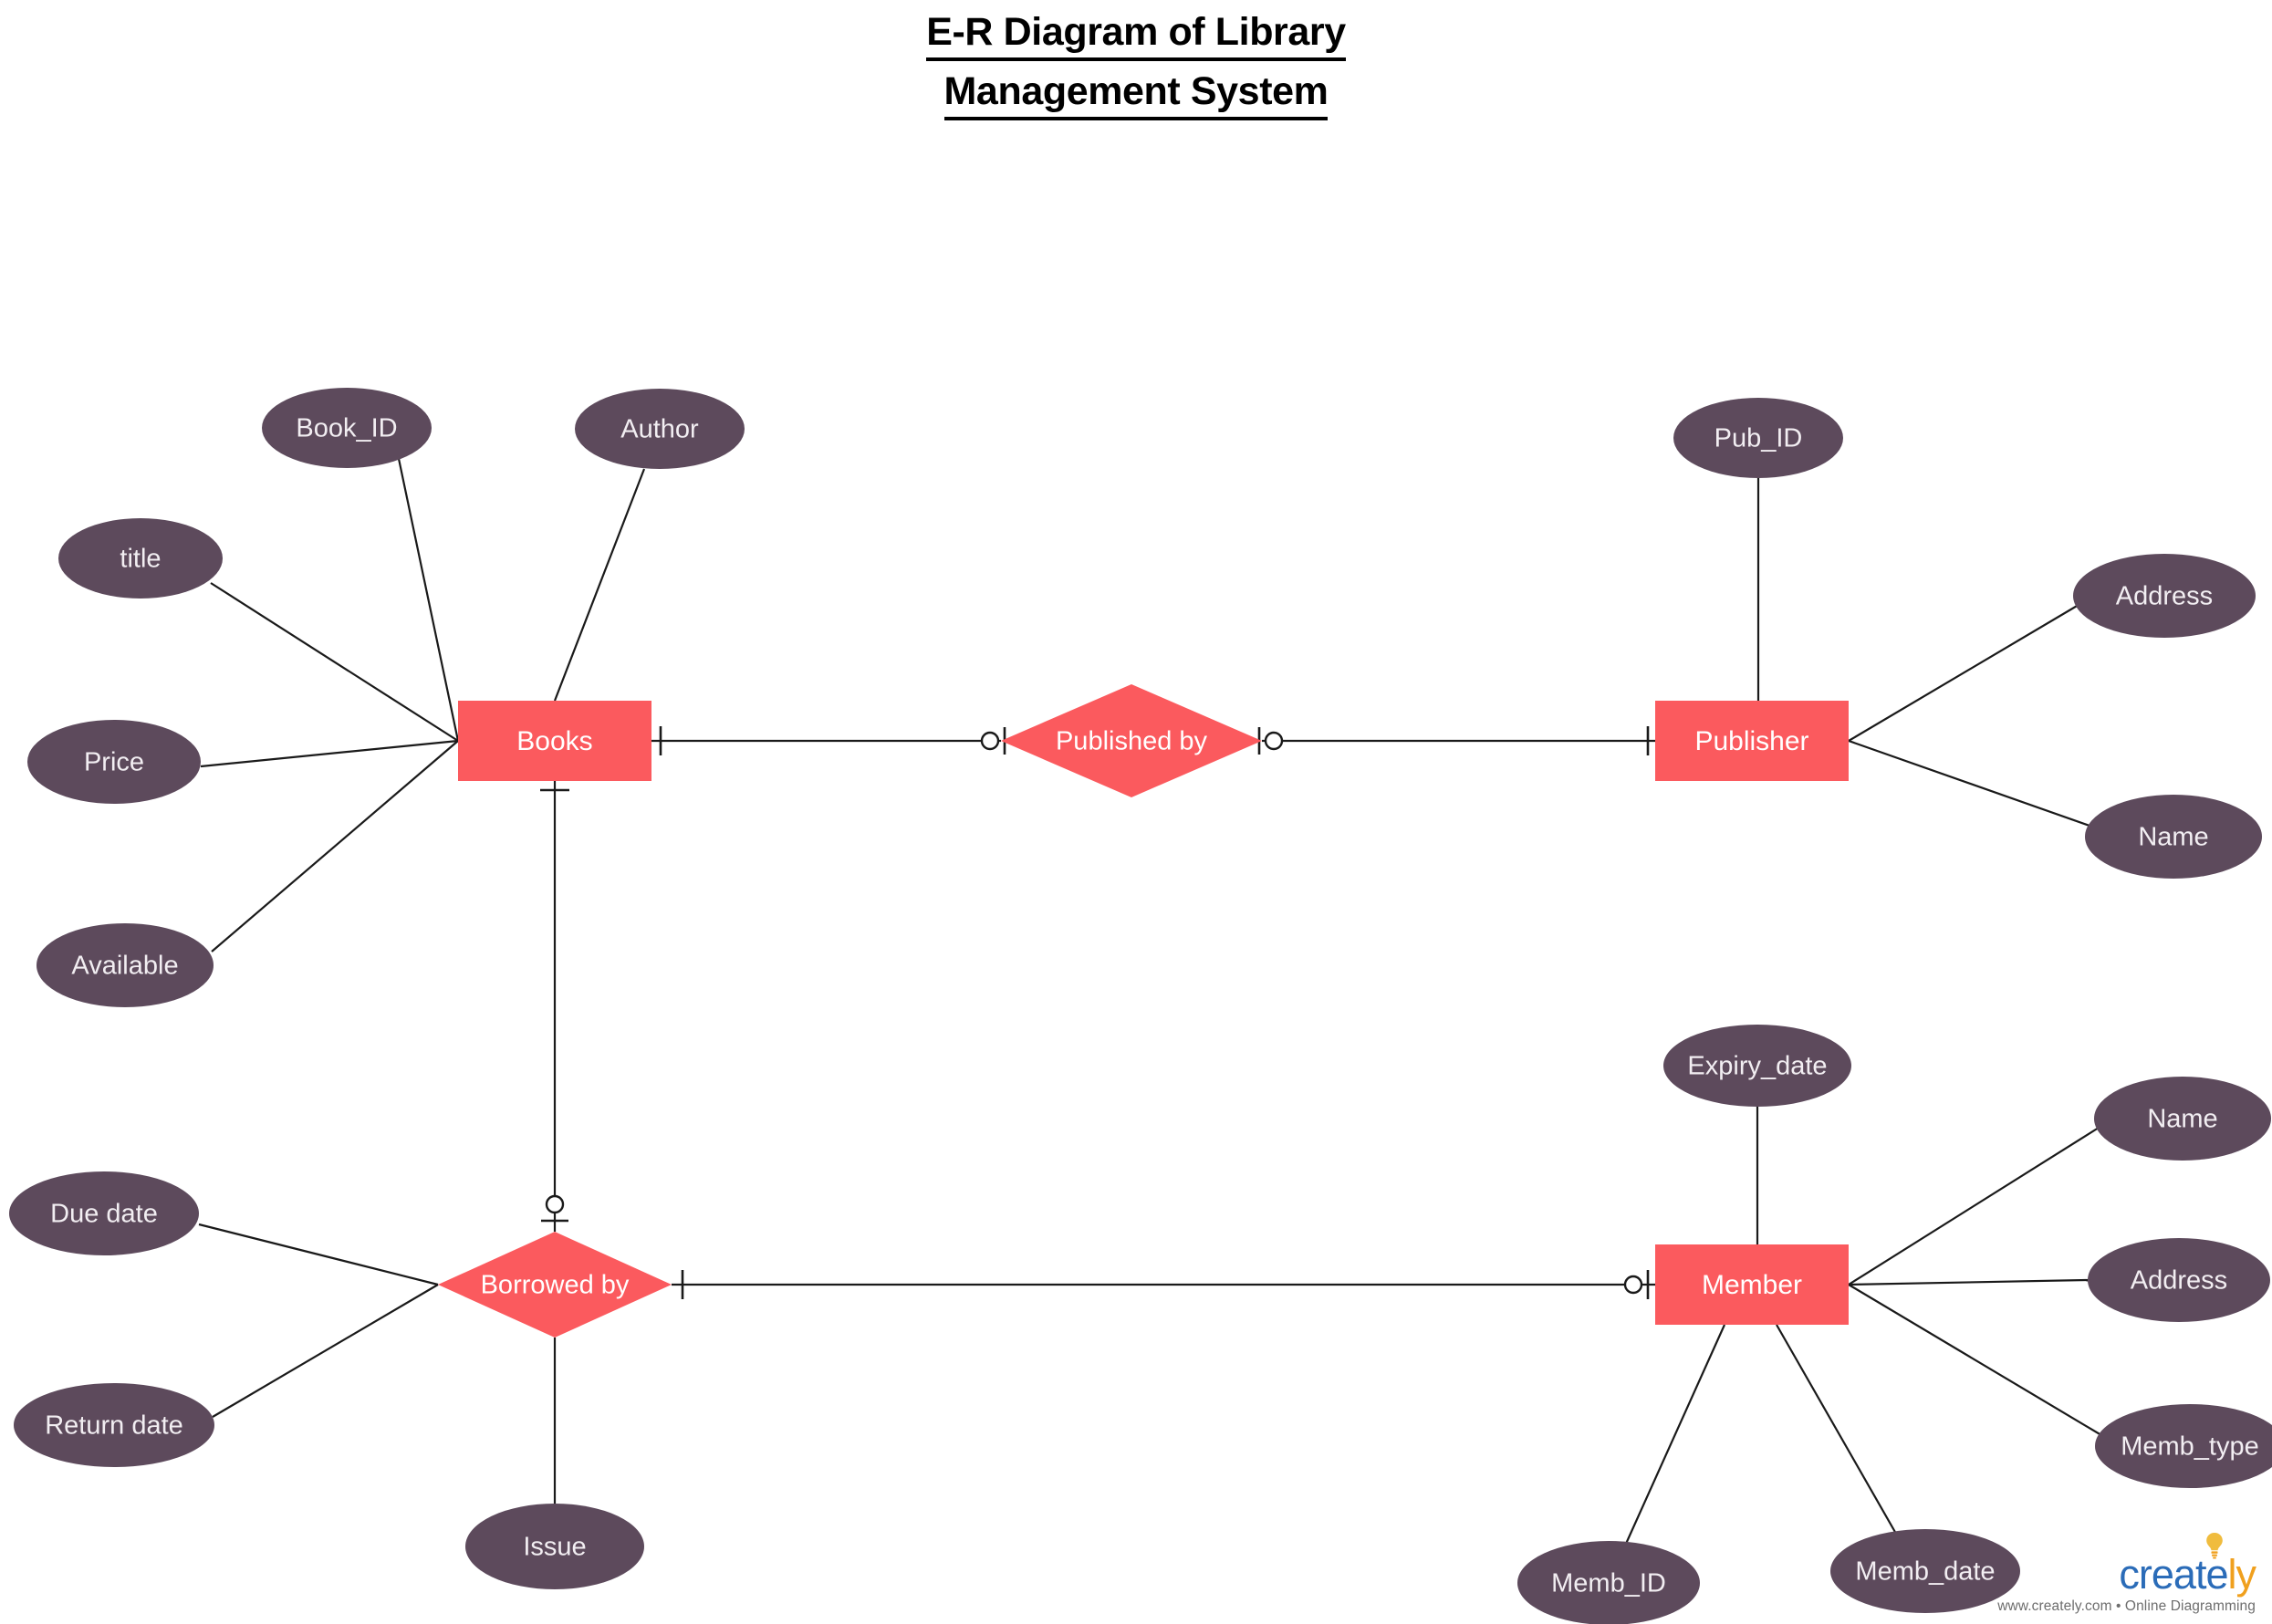 The height and width of the screenshot is (1624, 2272). I want to click on attribute-label: Memb_type, so click(2190, 1447).